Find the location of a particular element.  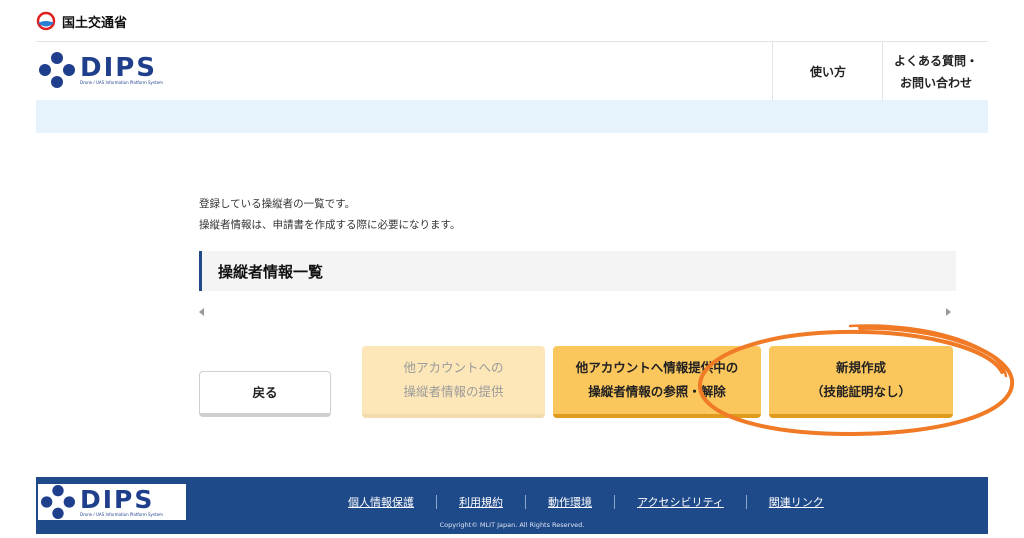

scroll-right-icon is located at coordinates (948, 312).